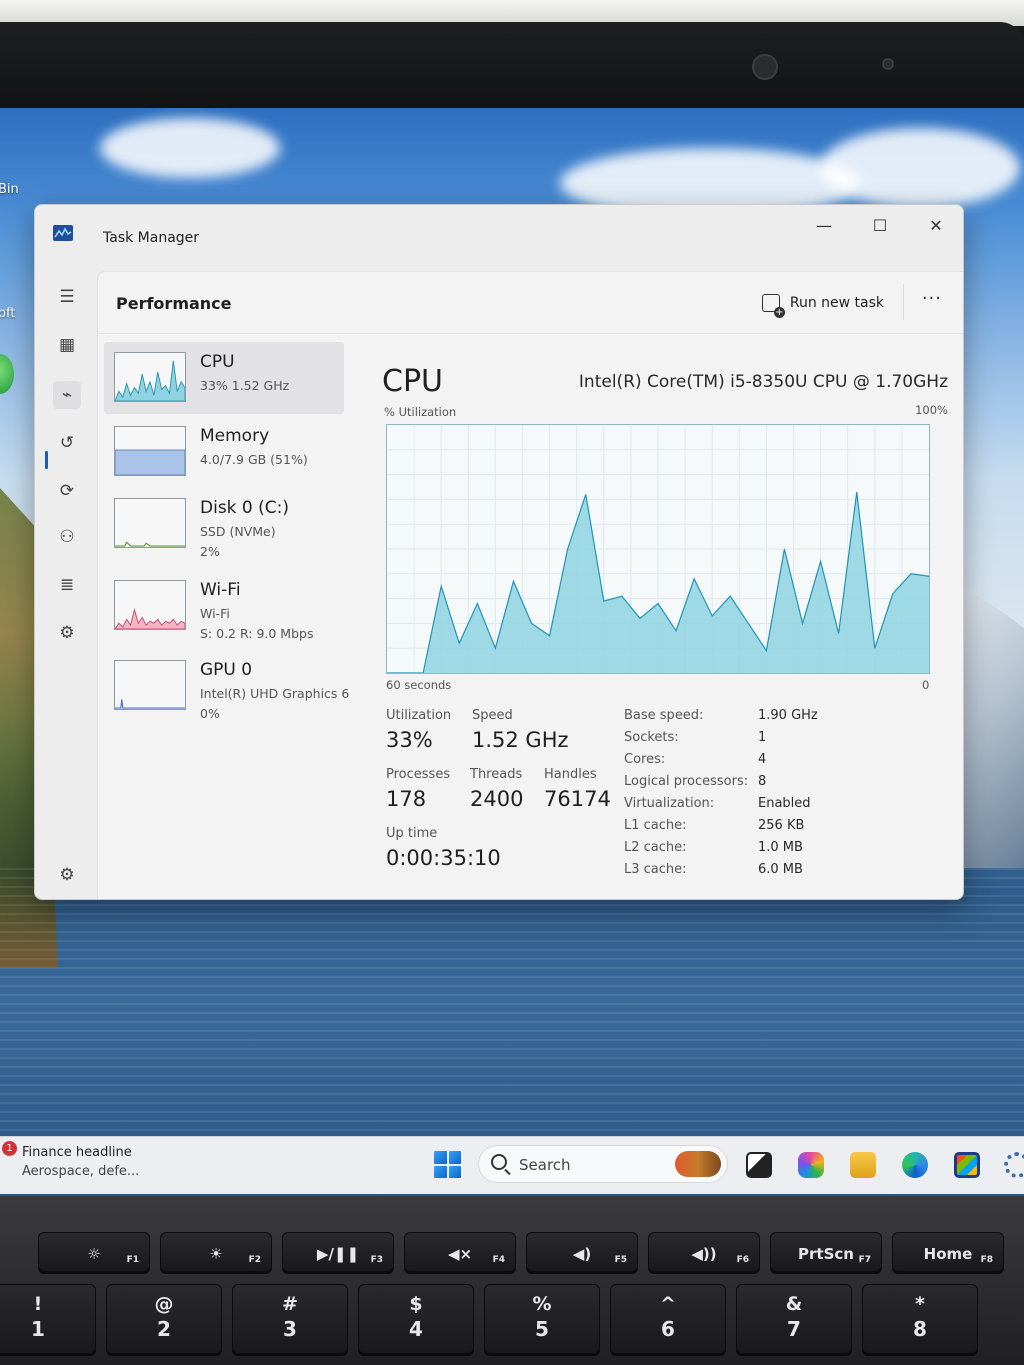 Image resolution: width=1024 pixels, height=1365 pixels. What do you see at coordinates (915, 1165) in the screenshot?
I see `edge-browser-icon` at bounding box center [915, 1165].